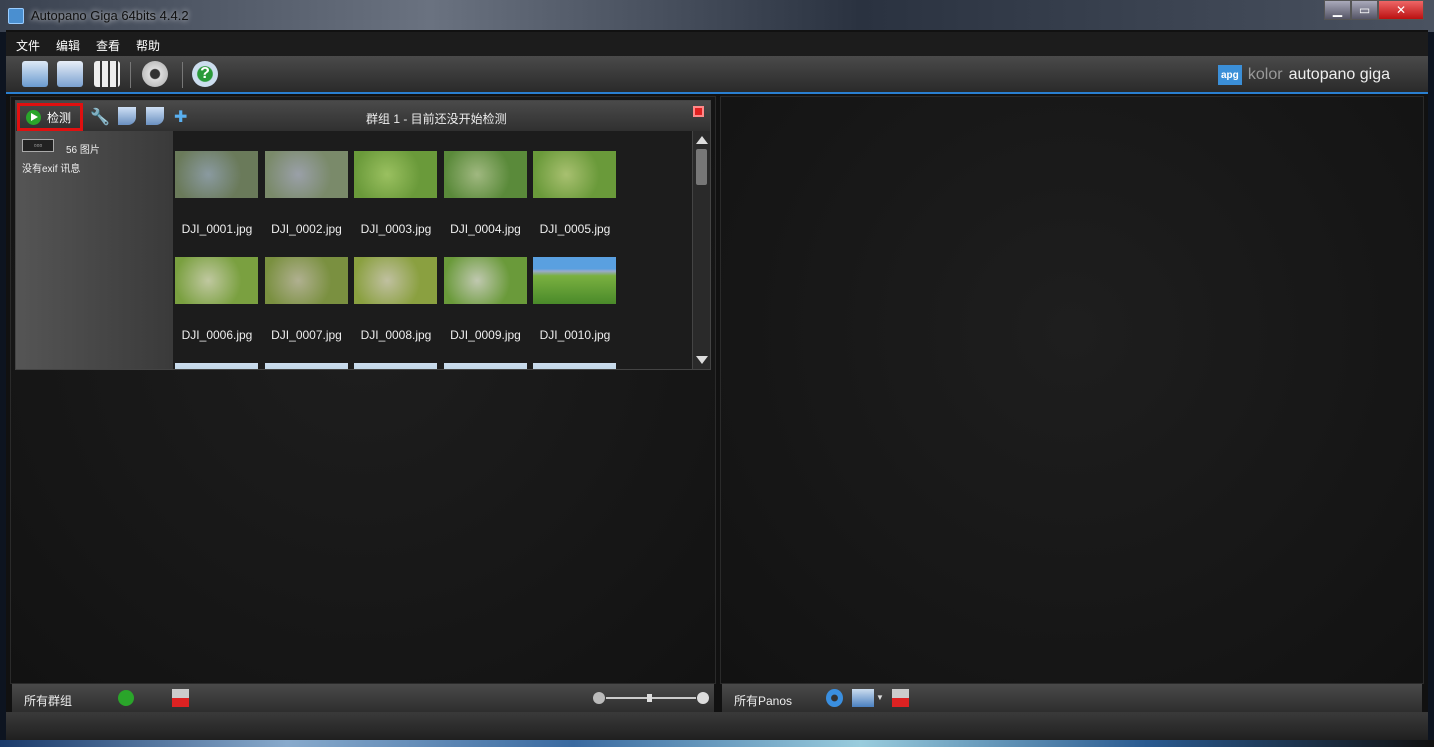 The image size is (1434, 747). Describe the element at coordinates (1401, 10) in the screenshot. I see `close-button: ✕` at that location.